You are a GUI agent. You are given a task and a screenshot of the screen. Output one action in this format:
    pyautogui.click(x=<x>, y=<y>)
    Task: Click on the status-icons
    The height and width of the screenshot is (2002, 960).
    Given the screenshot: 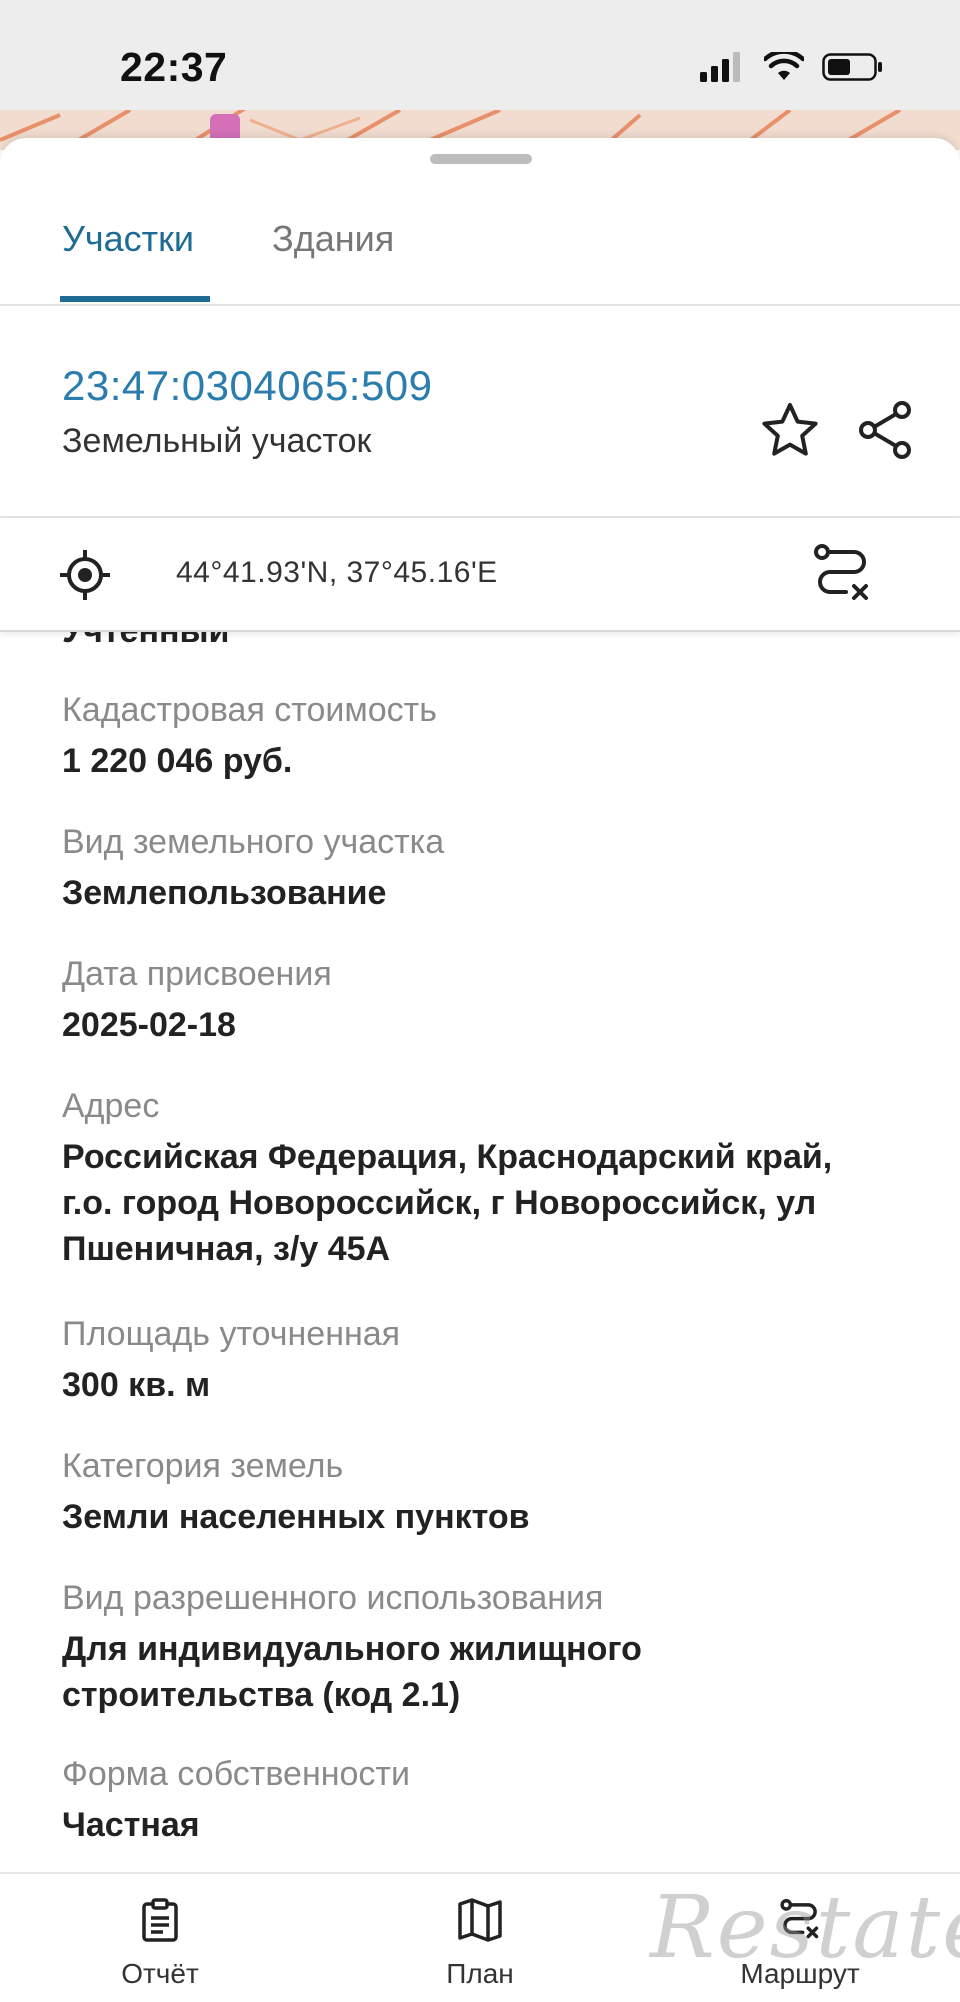 What is the action you would take?
    pyautogui.click(x=792, y=67)
    